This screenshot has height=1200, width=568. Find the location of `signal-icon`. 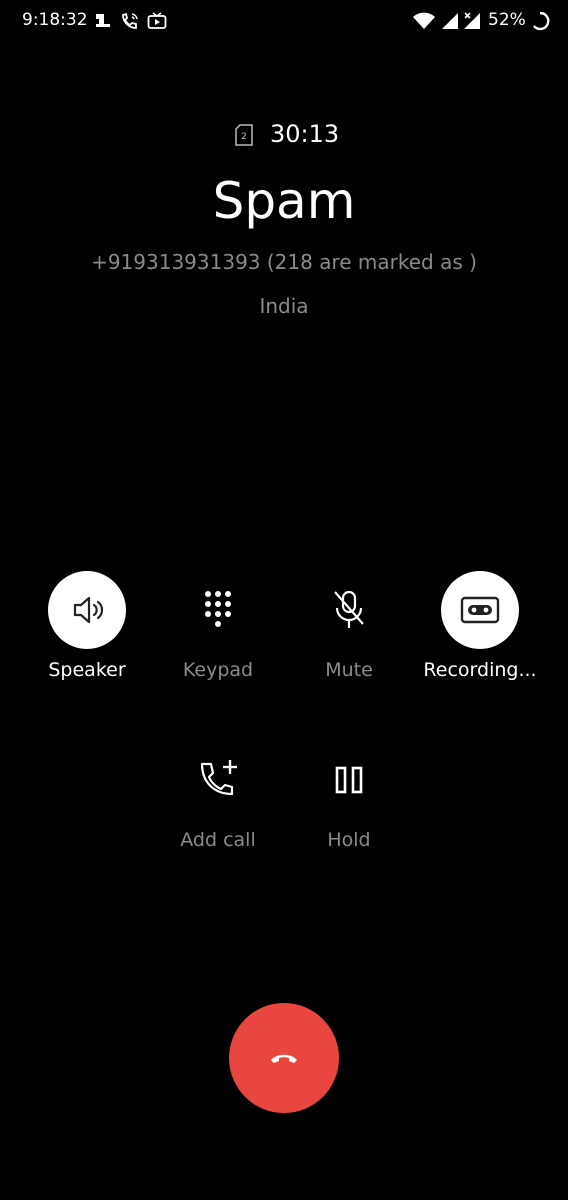

signal-icon is located at coordinates (450, 21).